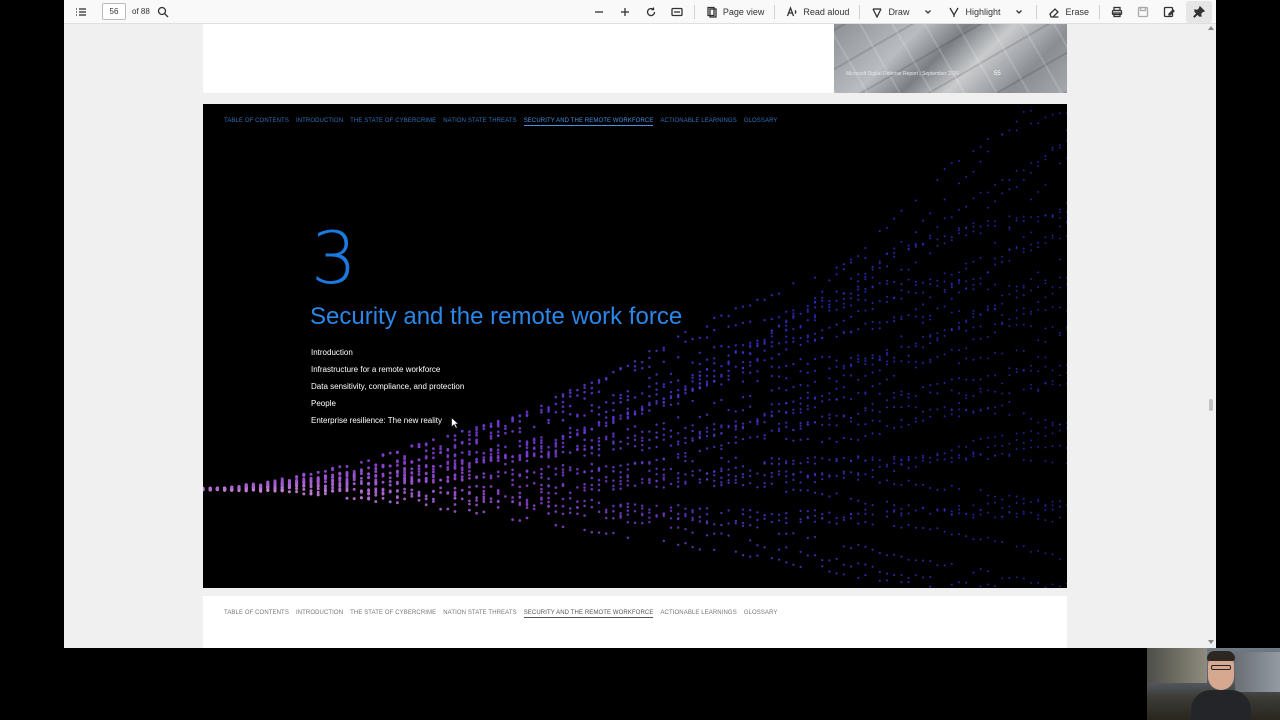  Describe the element at coordinates (1019, 12) in the screenshot. I see `highlight-options-dropdown` at that location.